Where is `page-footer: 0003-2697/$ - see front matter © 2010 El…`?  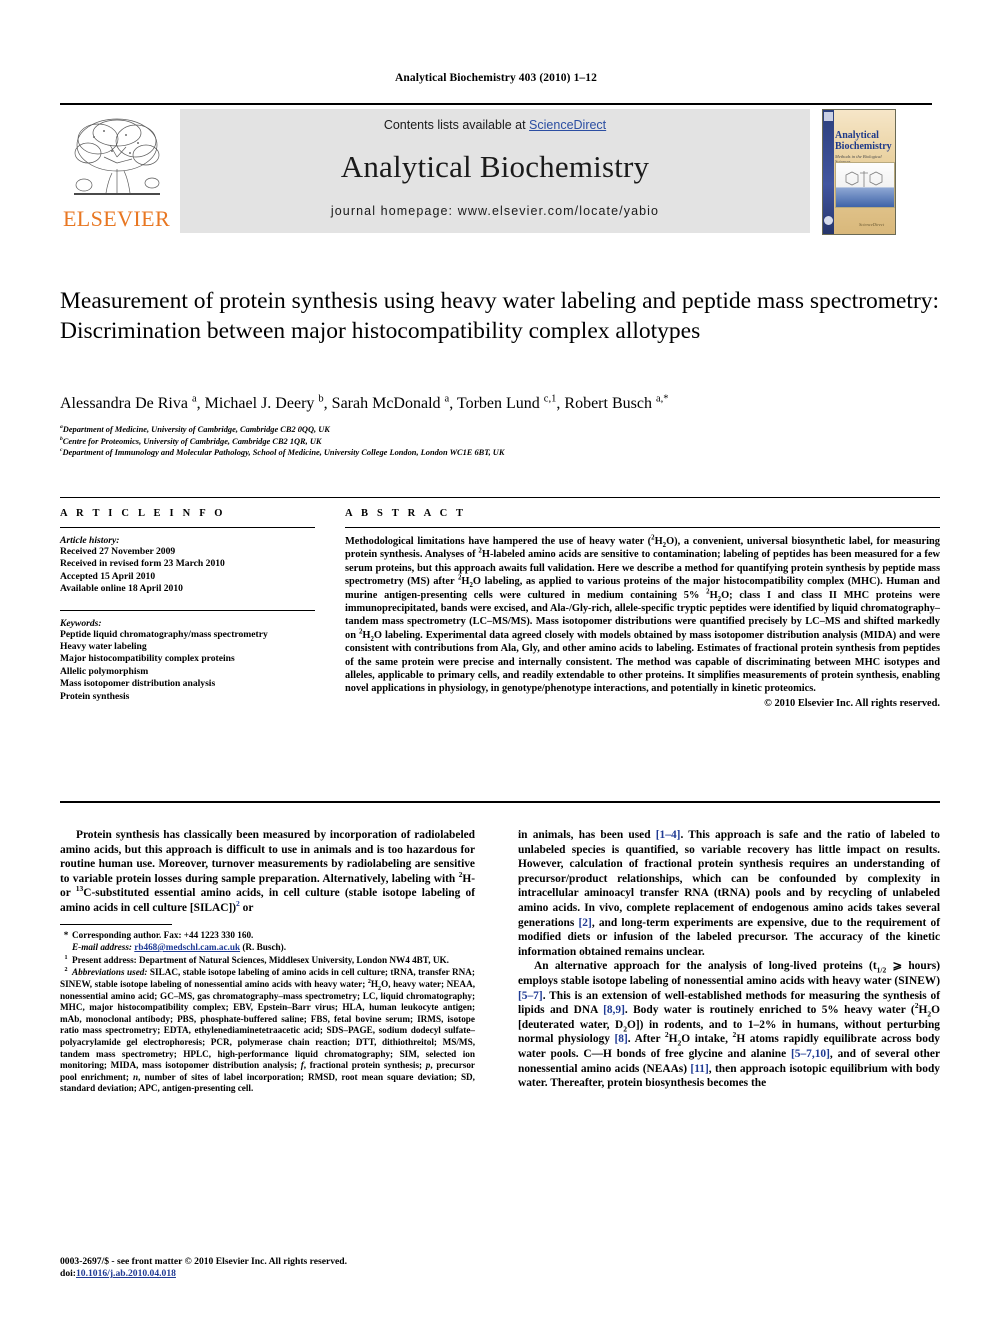 page-footer: 0003-2697/$ - see front matter © 2010 El… is located at coordinates (275, 1268).